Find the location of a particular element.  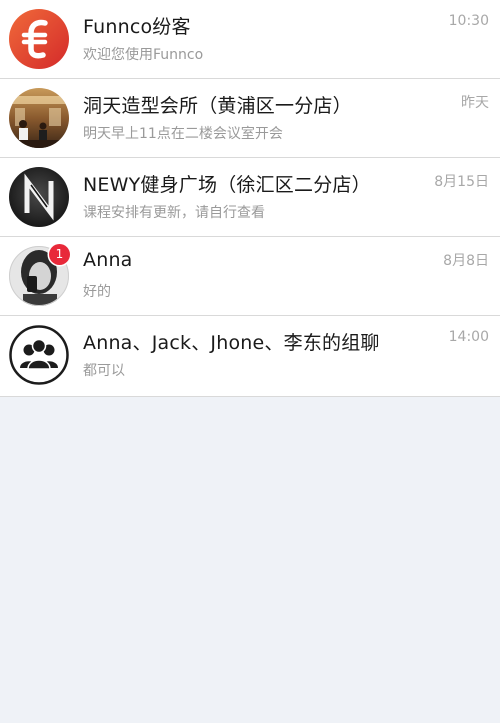

user-photo-avatar: 1 is located at coordinates (39, 275).